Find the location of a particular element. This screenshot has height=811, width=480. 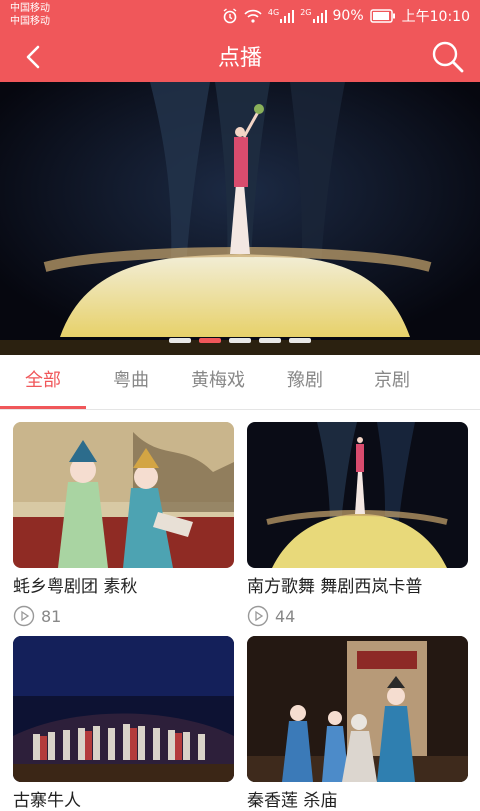

battery-level: 90% is located at coordinates (348, 16).